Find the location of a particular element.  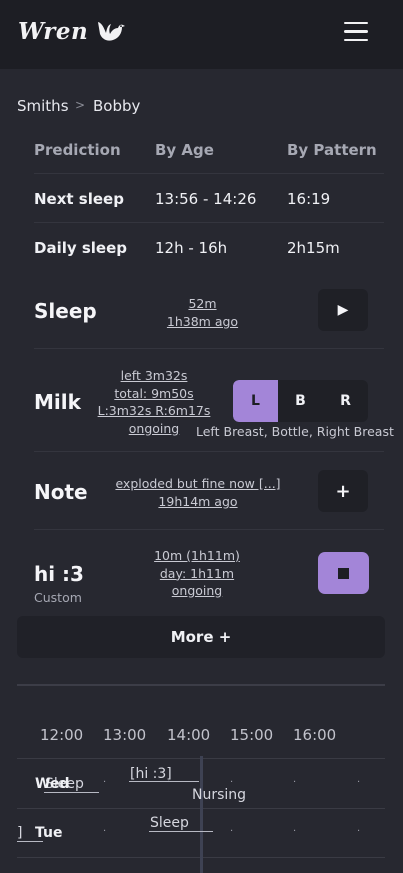

timeline-hour: 13:00 is located at coordinates (125, 735).